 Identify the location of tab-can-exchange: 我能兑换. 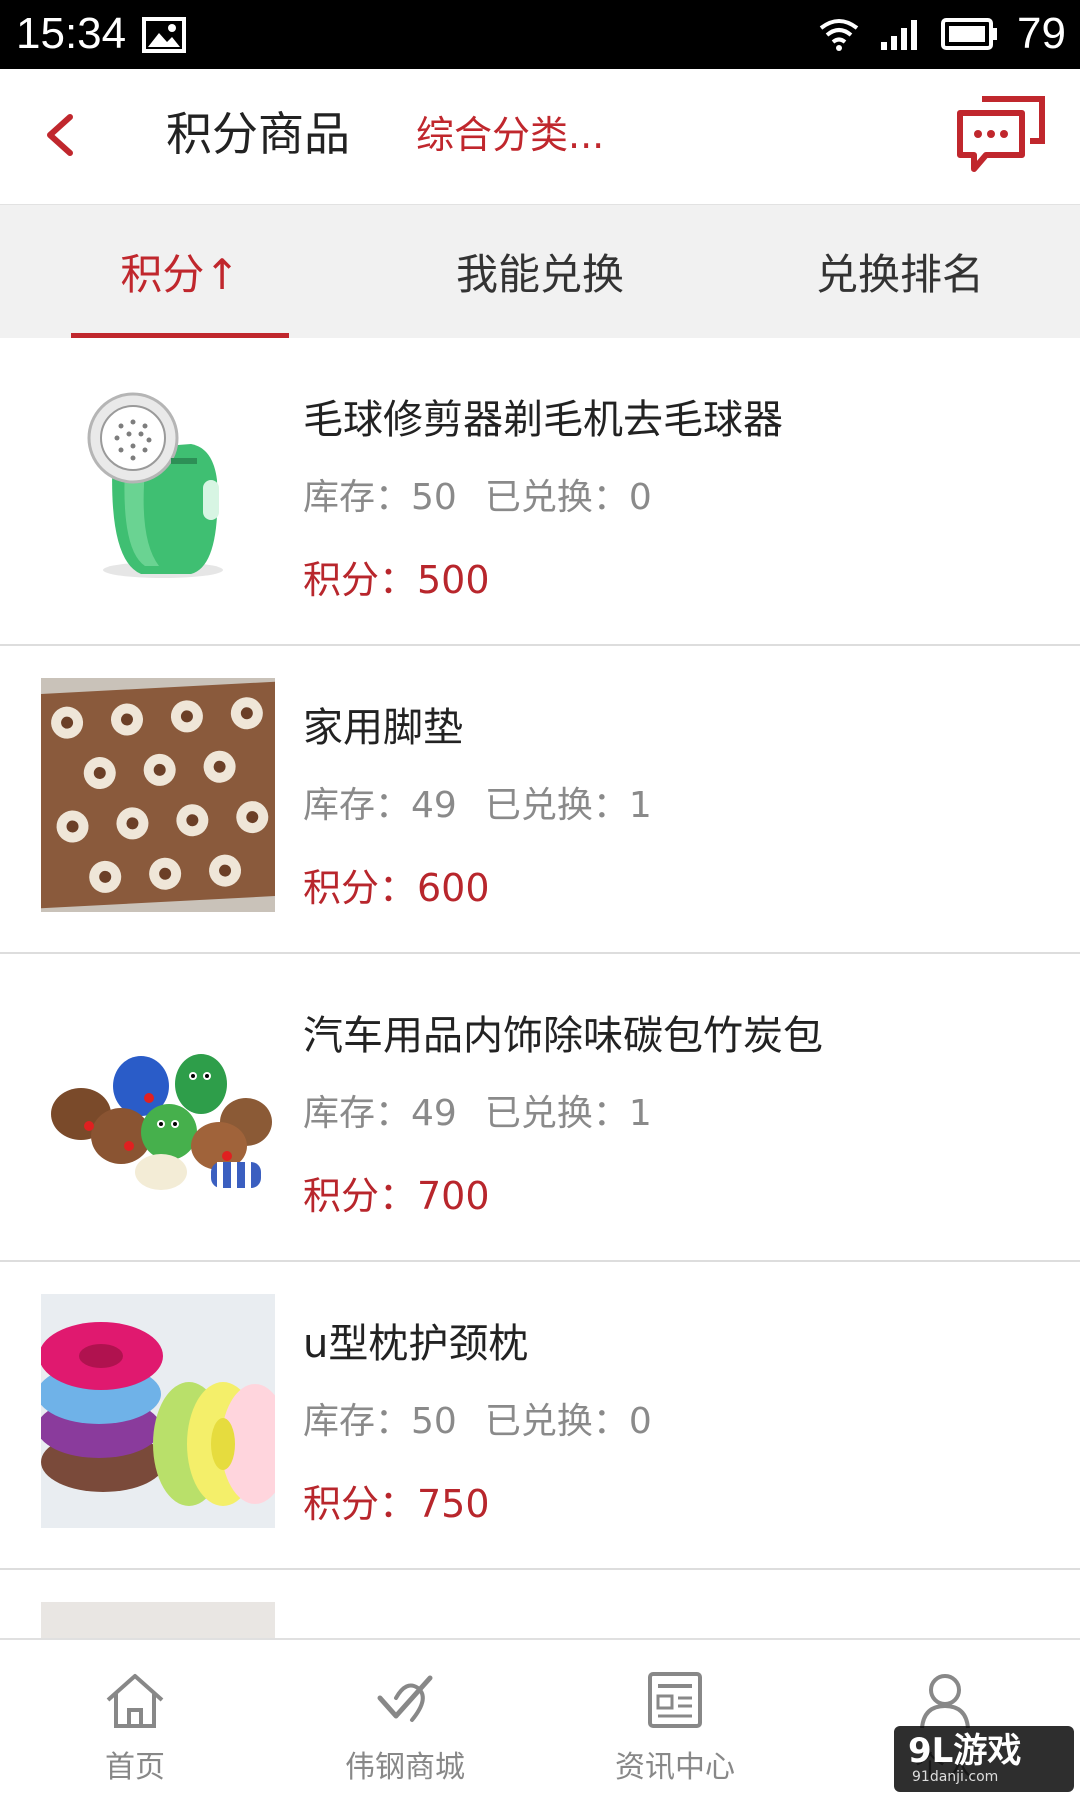
(540, 271).